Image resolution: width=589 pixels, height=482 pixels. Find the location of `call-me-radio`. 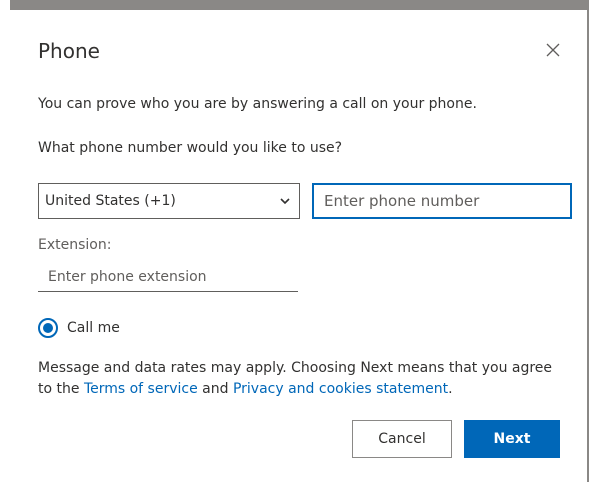

call-me-radio is located at coordinates (48, 328).